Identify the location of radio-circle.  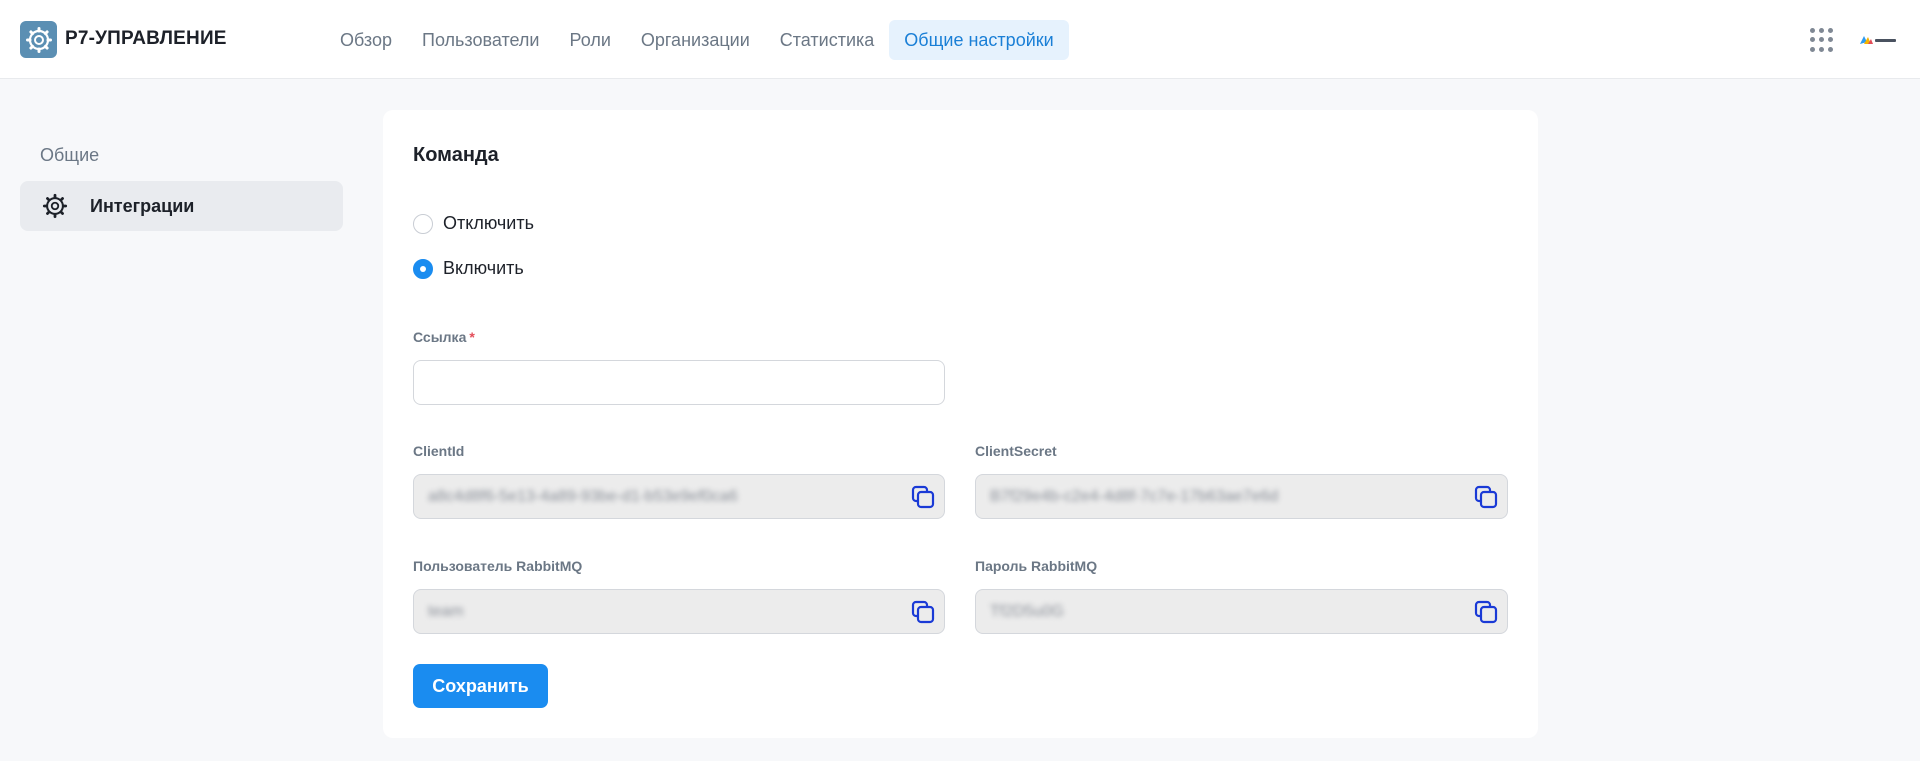
(423, 223).